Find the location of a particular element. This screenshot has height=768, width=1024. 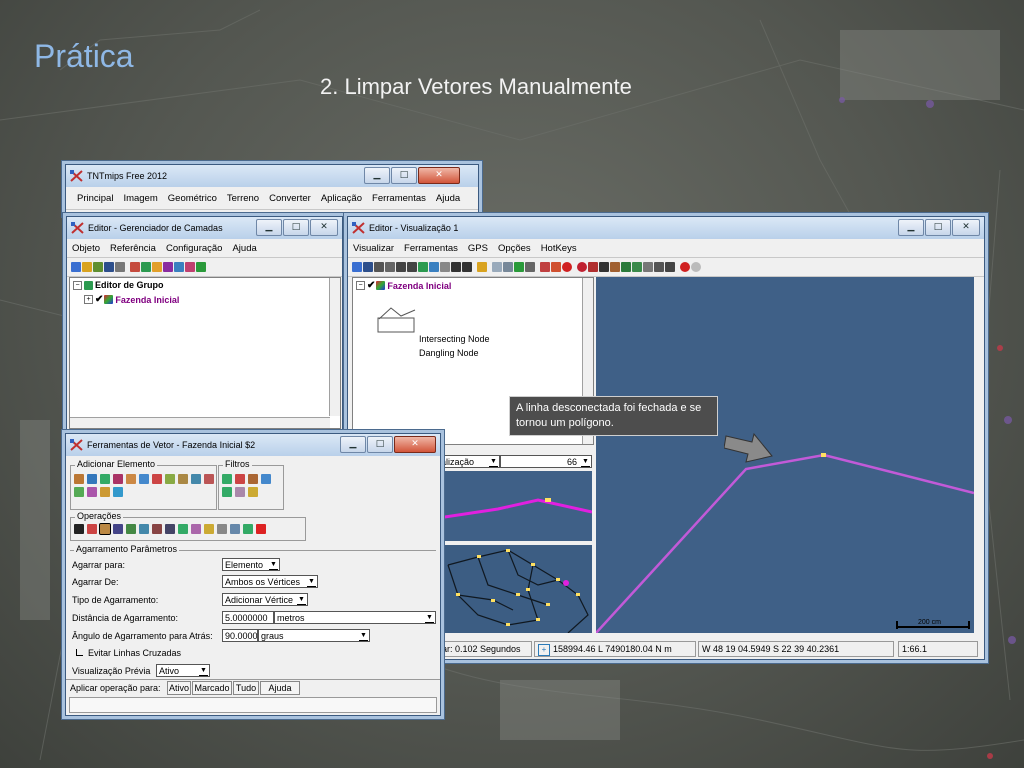

pan-icon is located at coordinates (379, 267).